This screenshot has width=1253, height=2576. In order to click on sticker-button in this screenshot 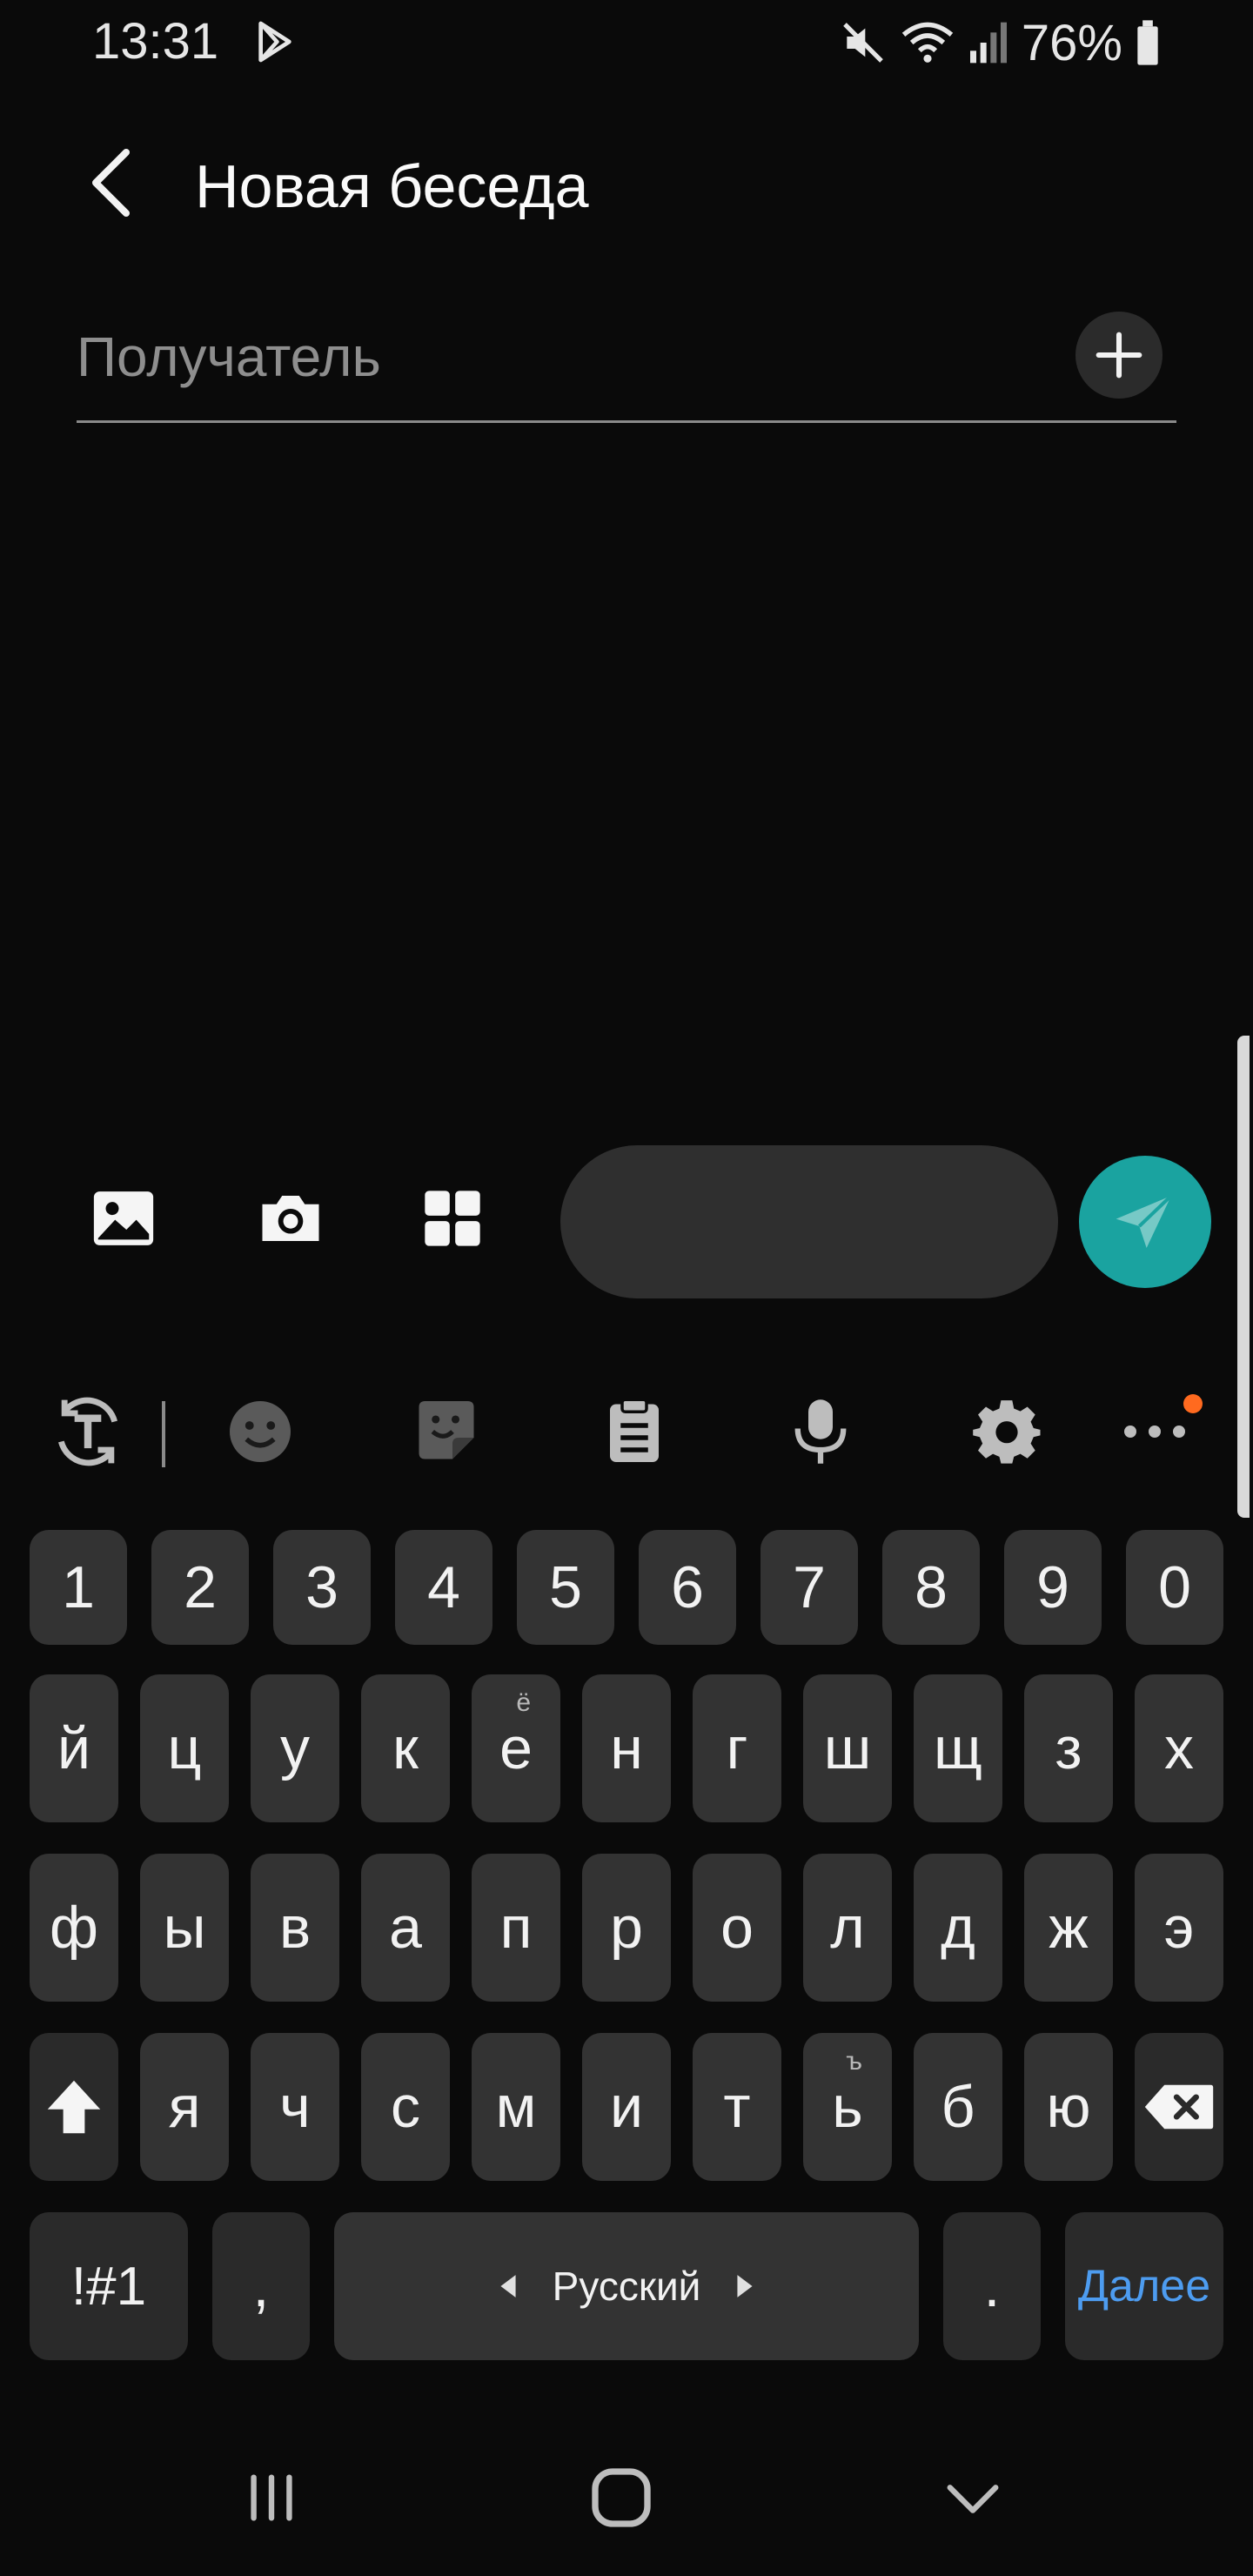, I will do `click(446, 1432)`.